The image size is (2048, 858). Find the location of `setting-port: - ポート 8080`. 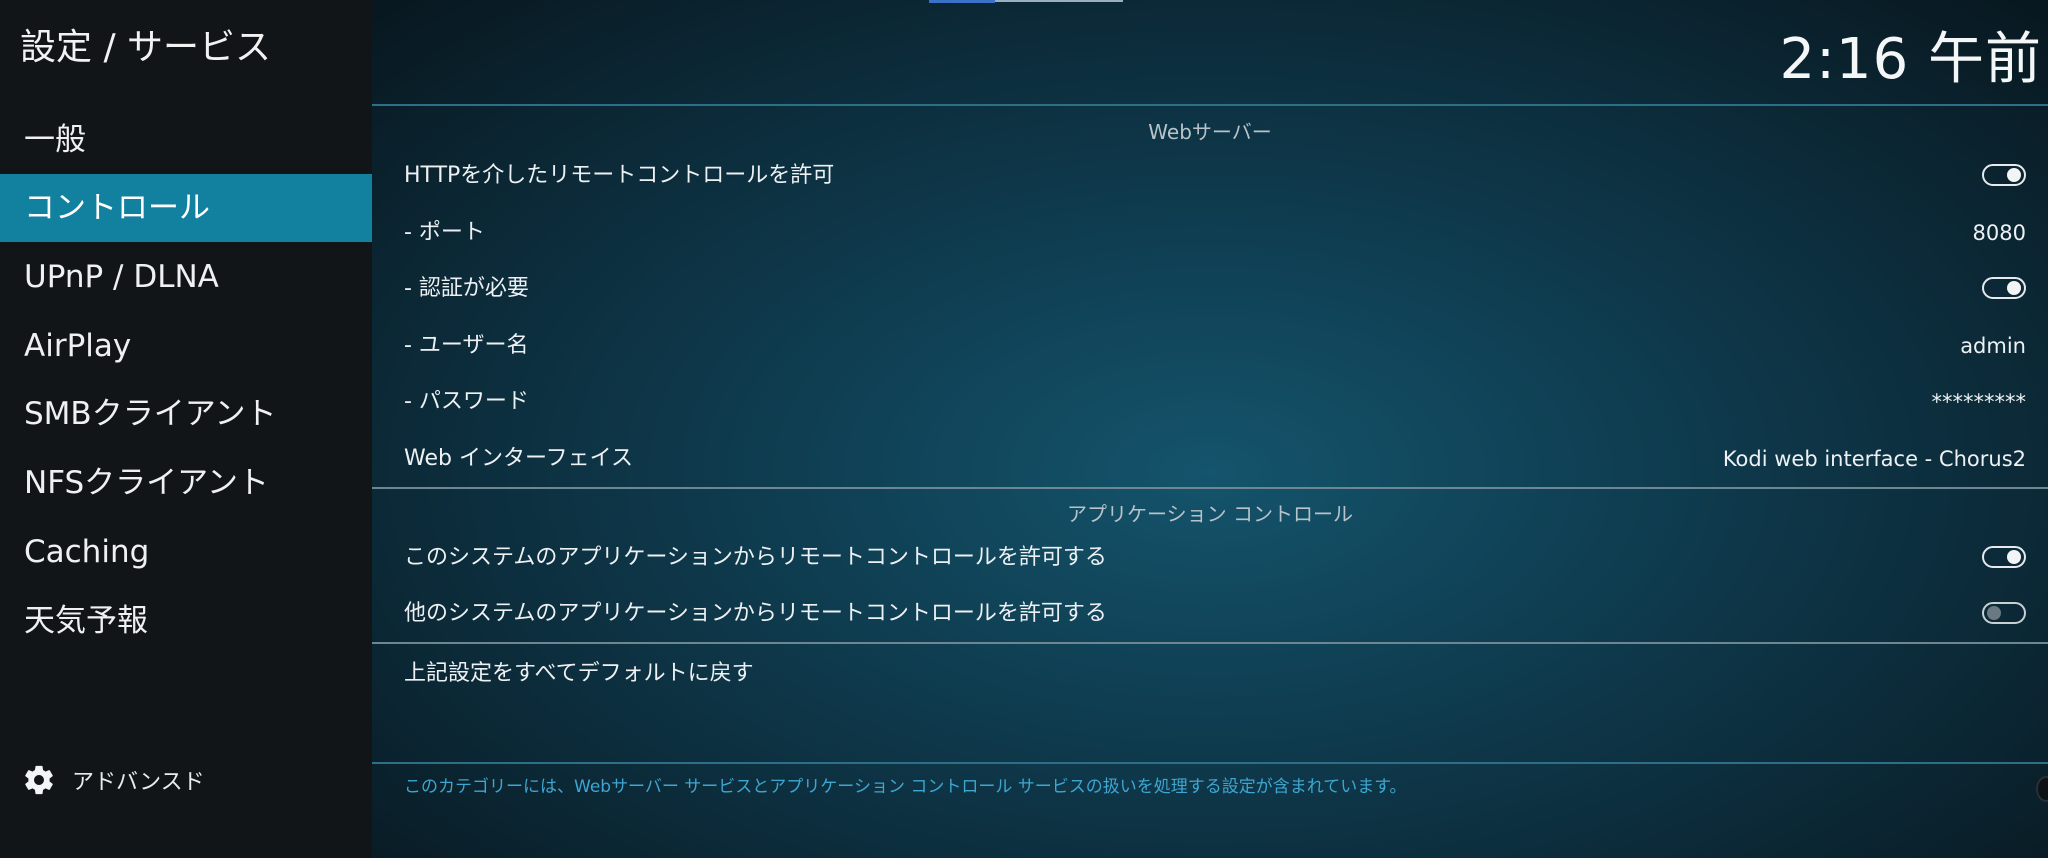

setting-port: - ポート 8080 is located at coordinates (1210, 233).